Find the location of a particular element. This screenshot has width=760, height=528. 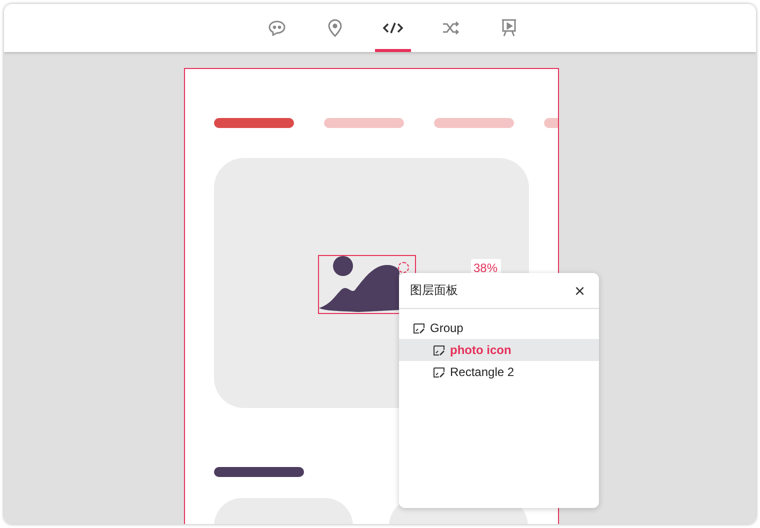

close-button: × is located at coordinates (579, 291).